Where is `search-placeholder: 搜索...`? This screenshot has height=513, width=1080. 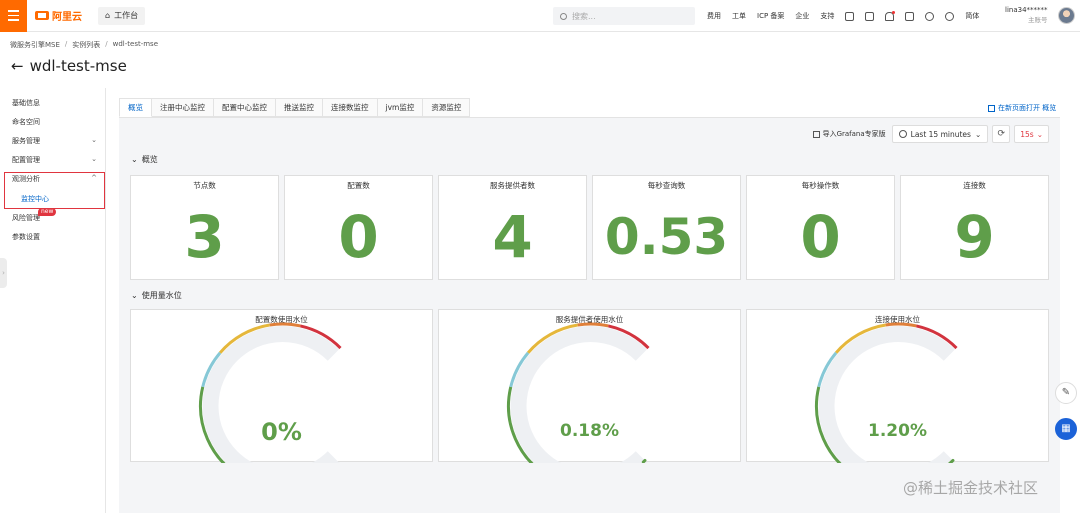
search-placeholder: 搜索... is located at coordinates (584, 16).